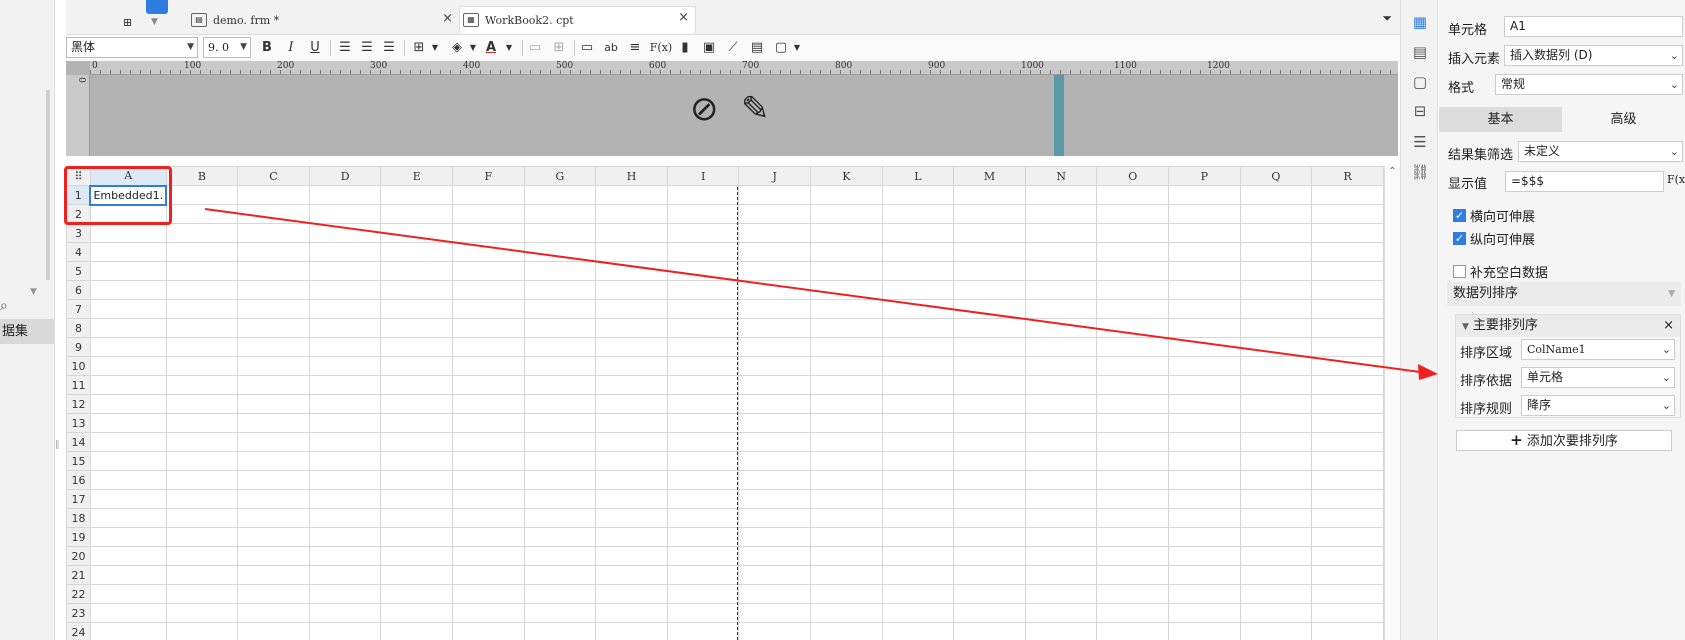 This screenshot has width=1685, height=640. What do you see at coordinates (1059, 115) in the screenshot?
I see `form-widget-marker` at bounding box center [1059, 115].